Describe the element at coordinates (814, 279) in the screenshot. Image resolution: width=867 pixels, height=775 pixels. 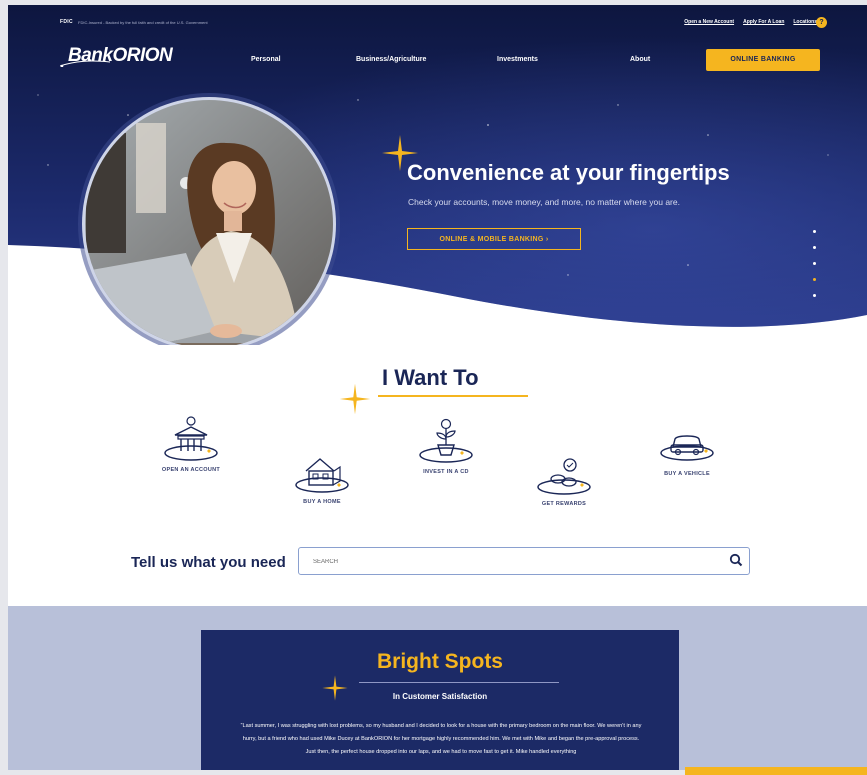
I see `carousel-dot-active` at that location.